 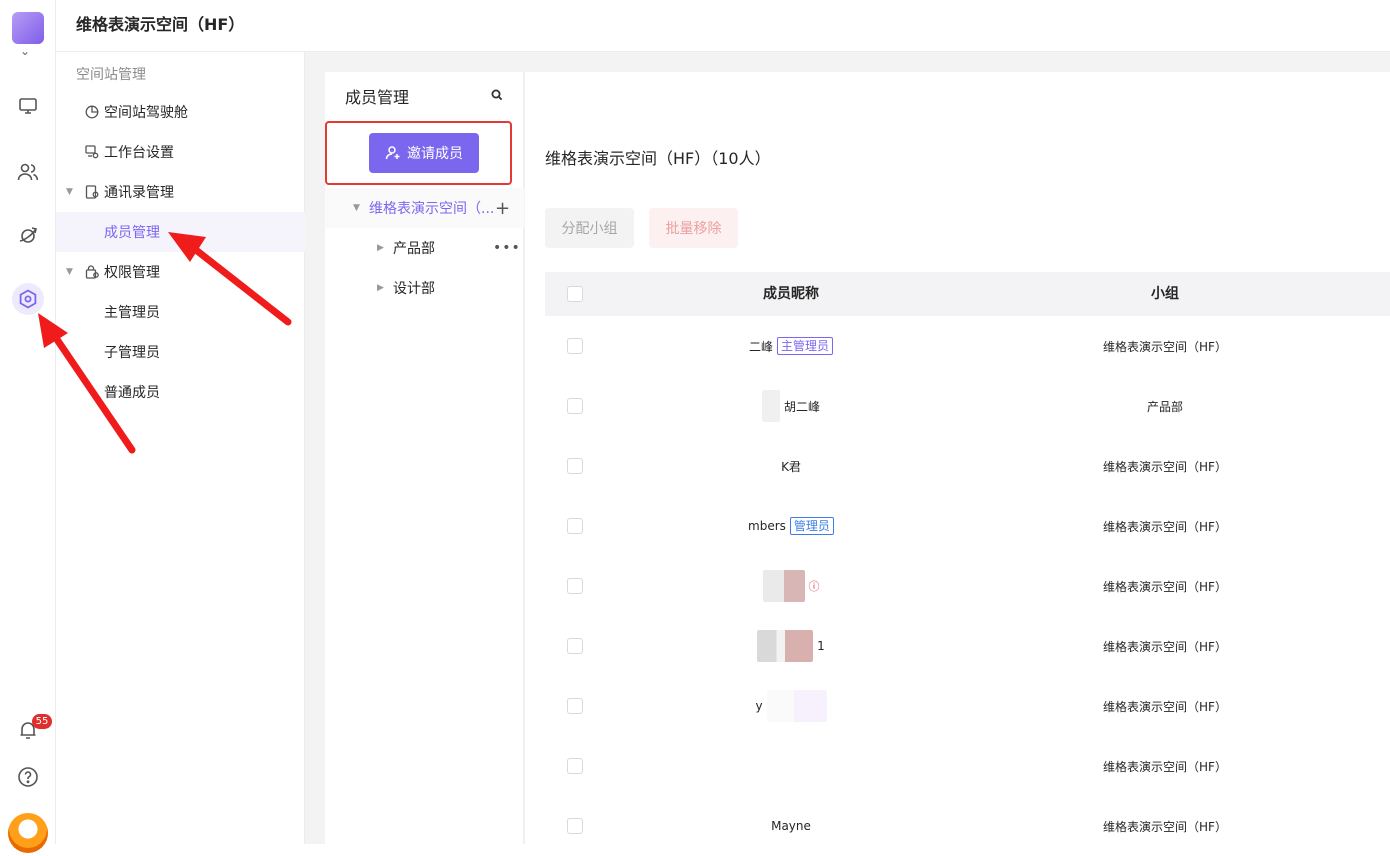 What do you see at coordinates (28, 106) in the screenshot?
I see `workbench-icon` at bounding box center [28, 106].